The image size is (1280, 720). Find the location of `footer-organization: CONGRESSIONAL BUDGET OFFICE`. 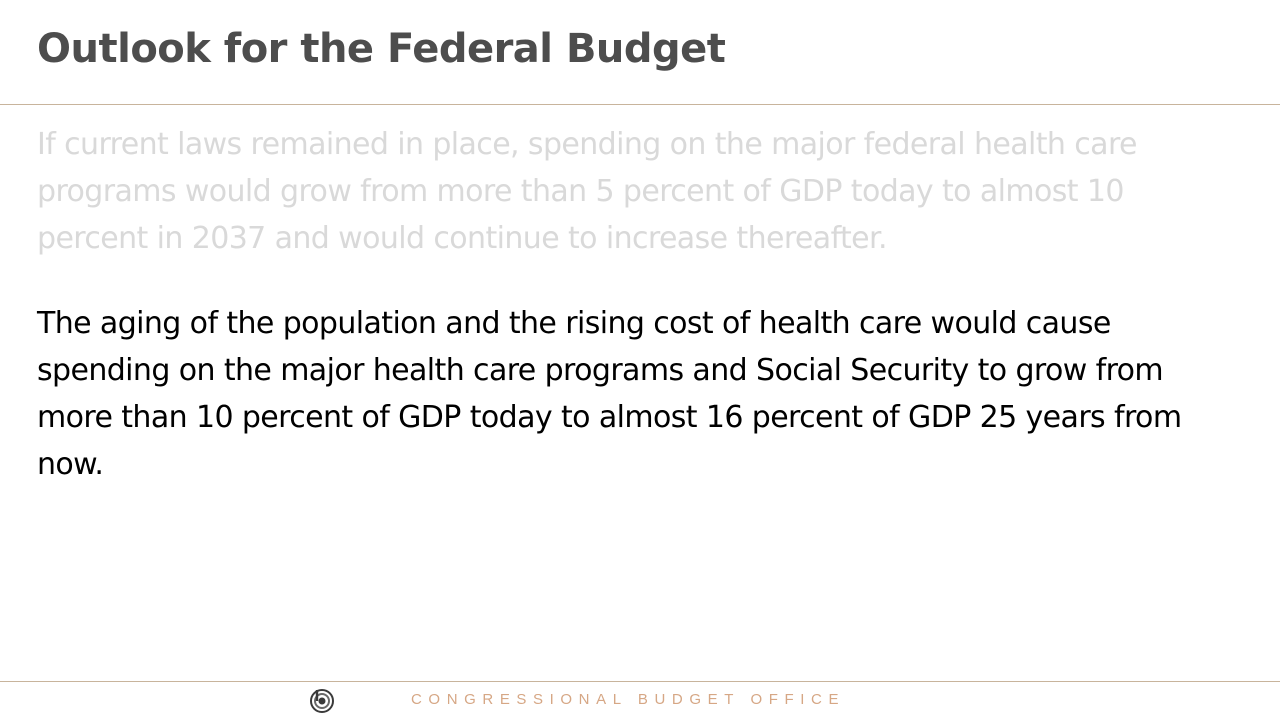

footer-organization: CONGRESSIONAL BUDGET OFFICE is located at coordinates (628, 699).